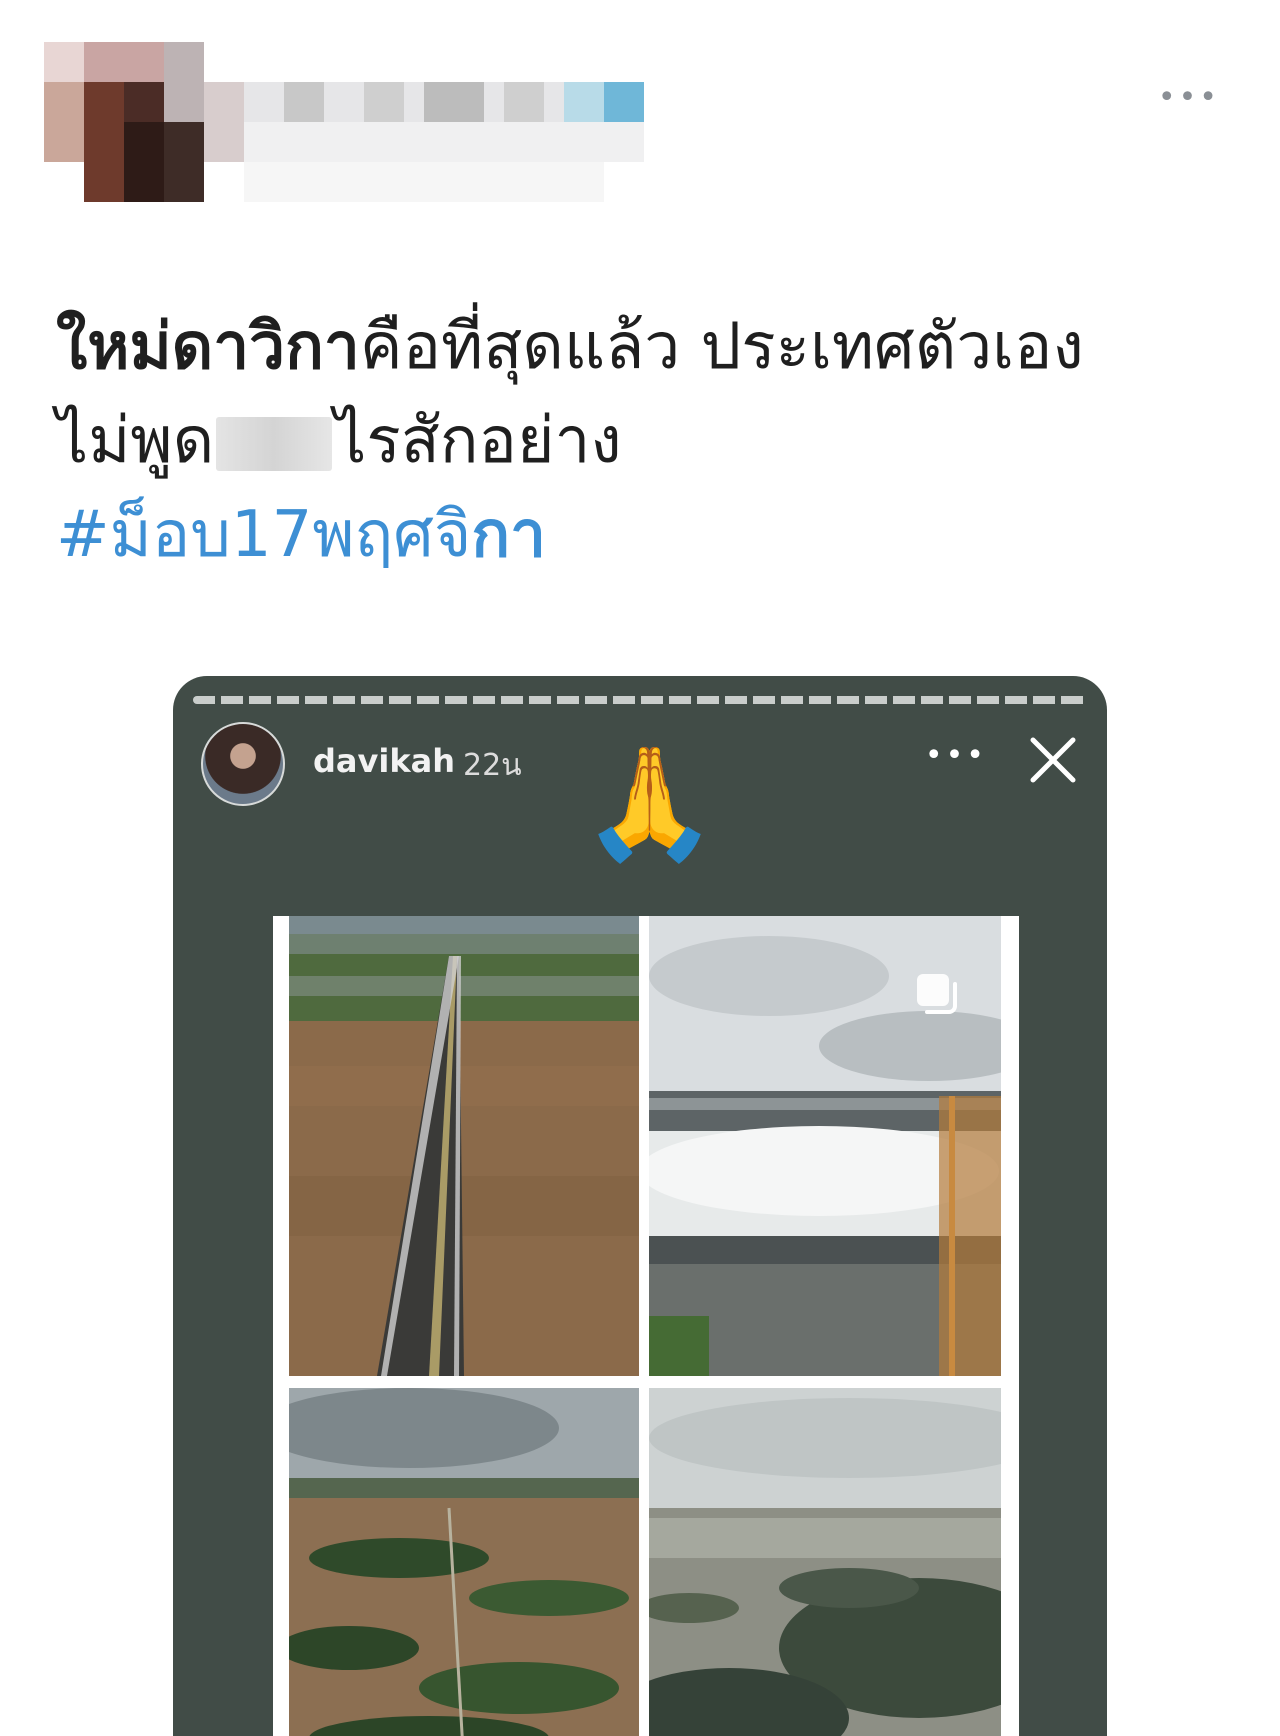 This screenshot has width=1280, height=1736. What do you see at coordinates (825, 1146) in the screenshot?
I see `photo-dam-spillway` at bounding box center [825, 1146].